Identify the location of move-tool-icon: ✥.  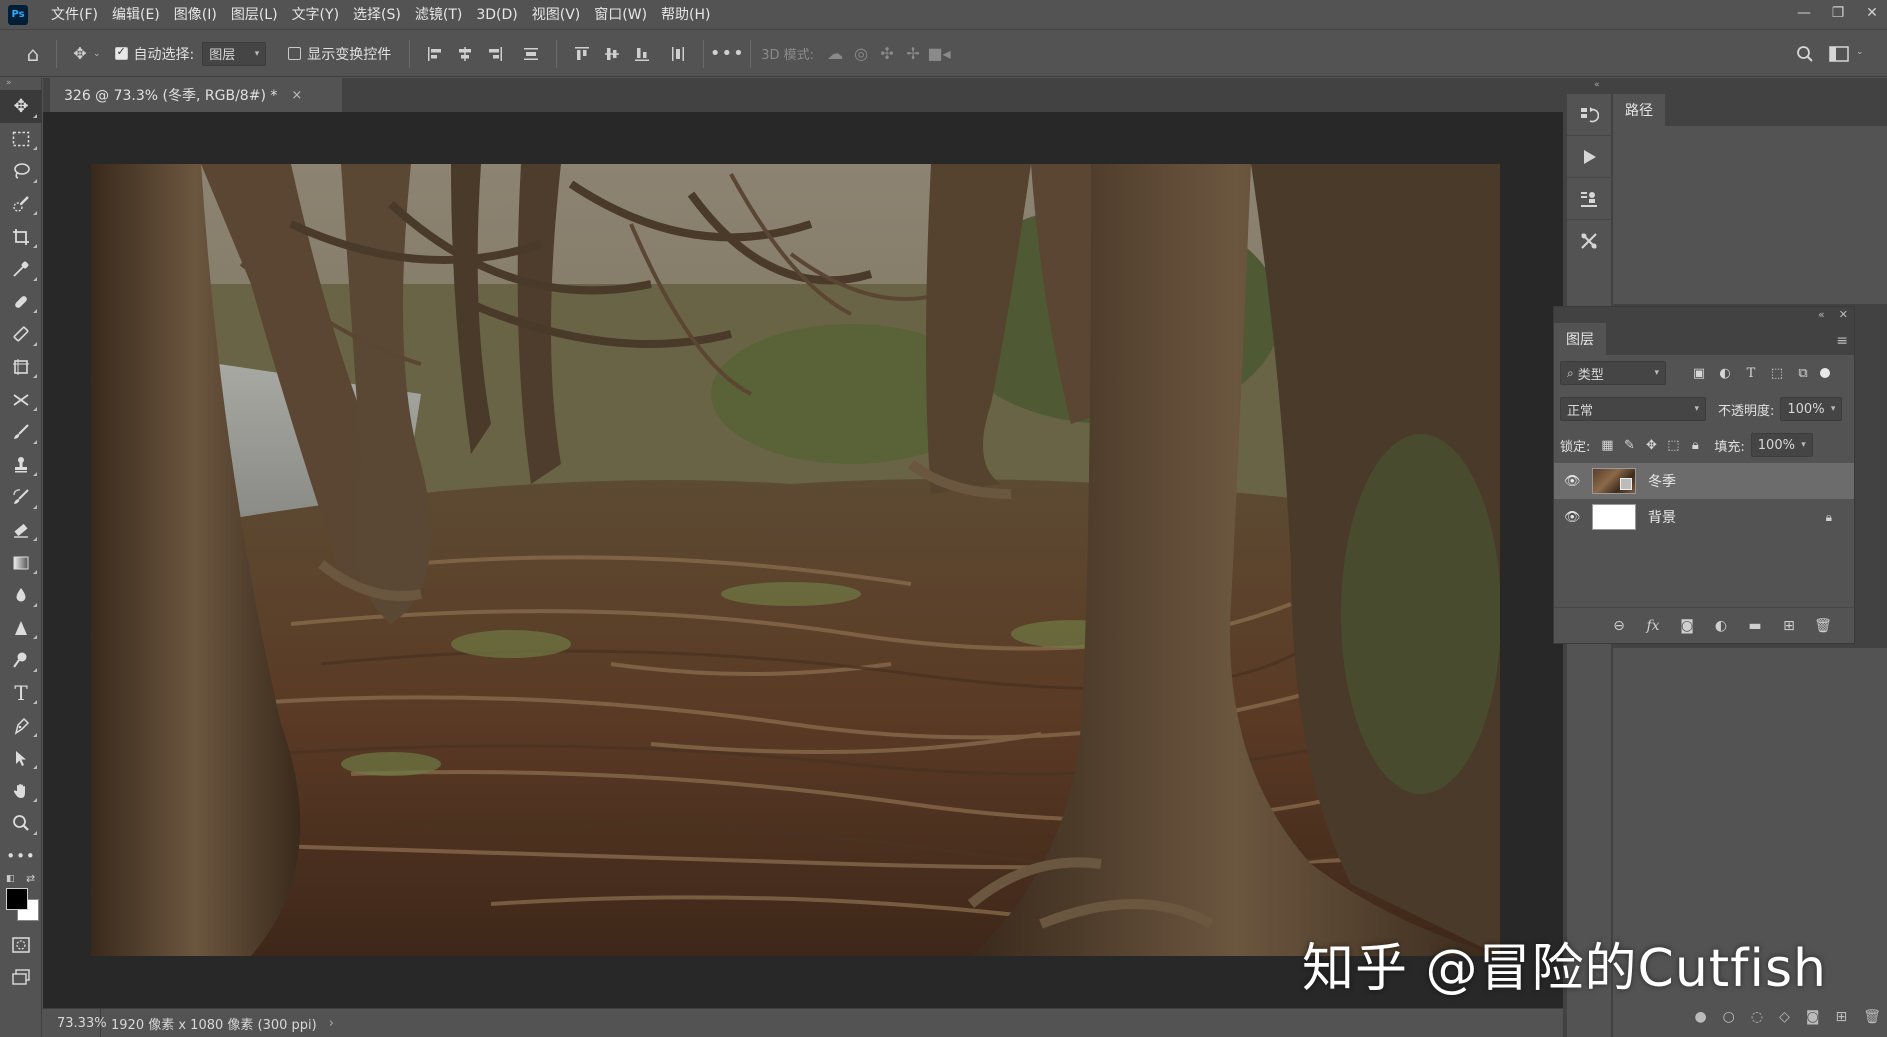
(80, 54).